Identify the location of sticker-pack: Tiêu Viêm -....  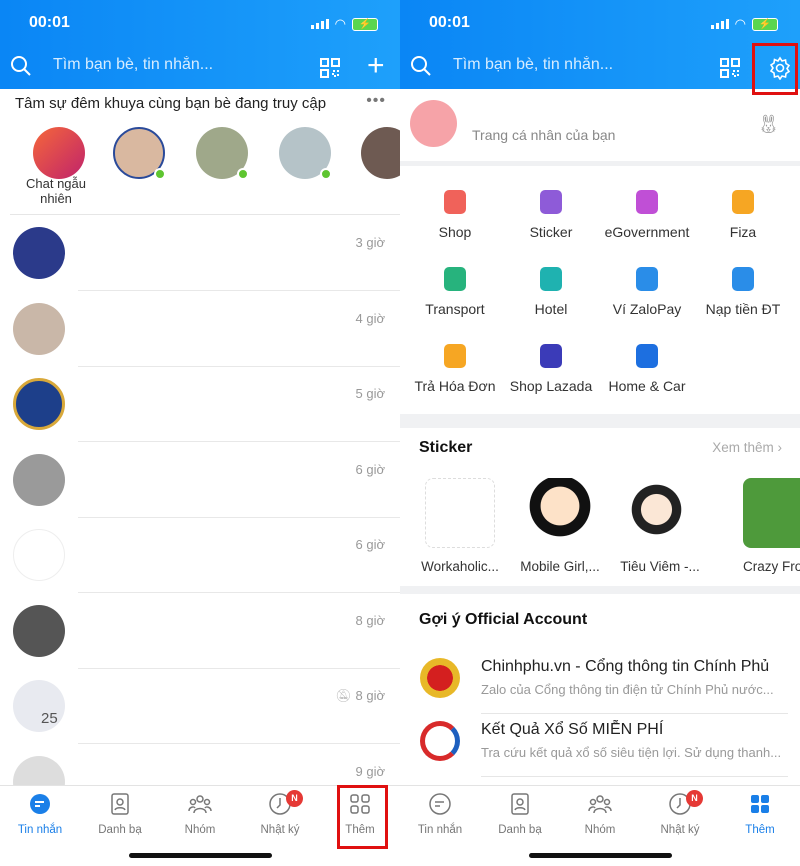
(660, 526).